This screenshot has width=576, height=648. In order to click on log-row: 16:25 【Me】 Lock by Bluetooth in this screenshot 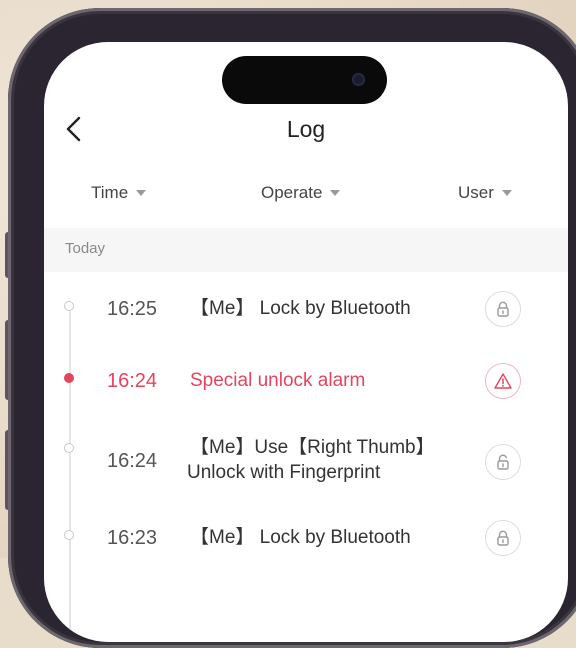, I will do `click(306, 309)`.